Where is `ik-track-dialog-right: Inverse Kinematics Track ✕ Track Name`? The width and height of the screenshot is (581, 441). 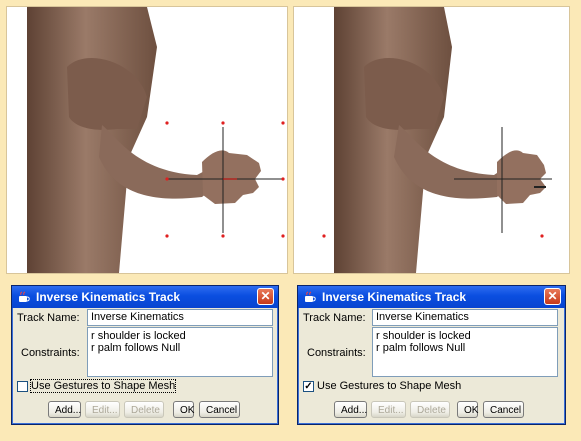
ik-track-dialog-right: Inverse Kinematics Track ✕ Track Name is located at coordinates (431, 355).